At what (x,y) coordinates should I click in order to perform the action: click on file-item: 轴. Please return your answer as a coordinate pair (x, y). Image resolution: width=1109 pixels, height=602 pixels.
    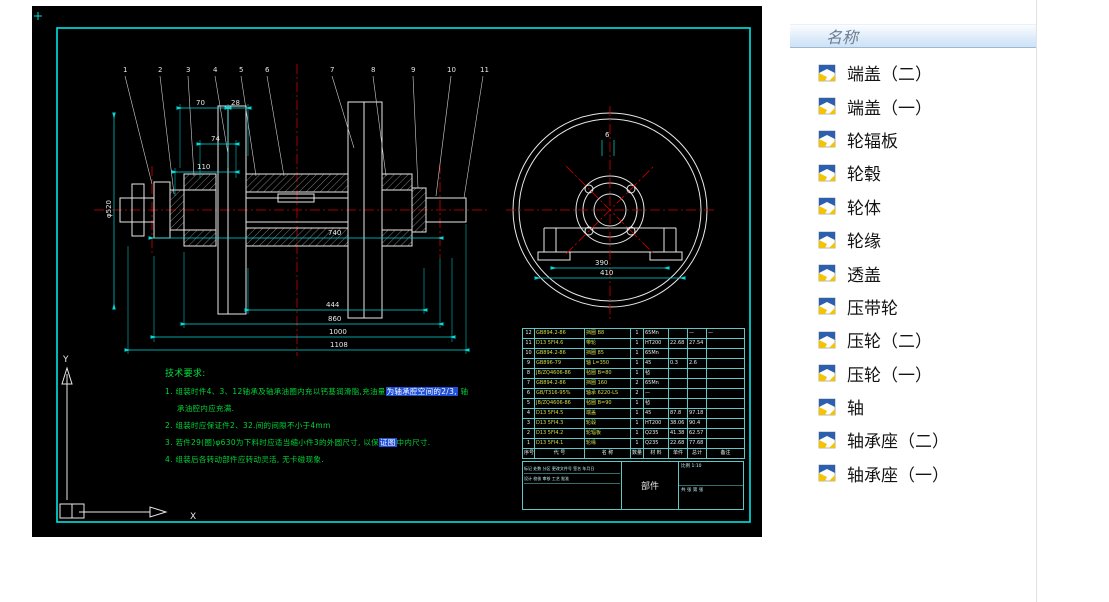
    Looking at the image, I should click on (912, 406).